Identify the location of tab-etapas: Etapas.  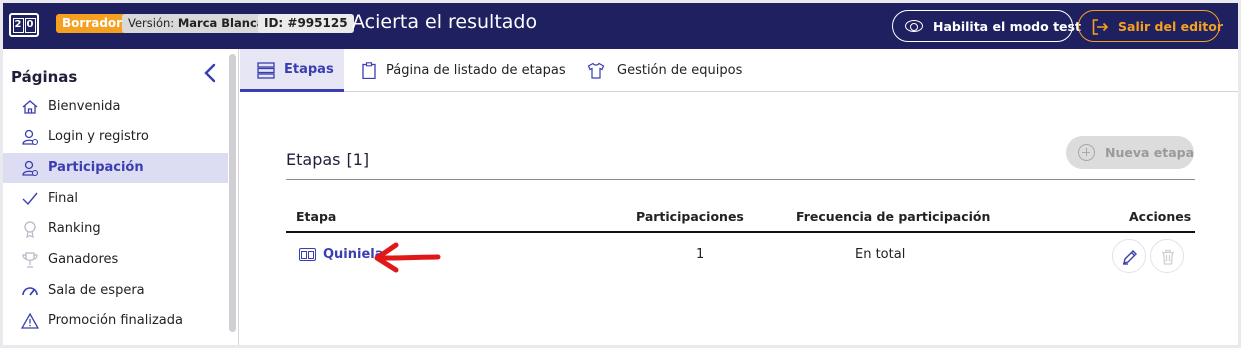
(292, 70).